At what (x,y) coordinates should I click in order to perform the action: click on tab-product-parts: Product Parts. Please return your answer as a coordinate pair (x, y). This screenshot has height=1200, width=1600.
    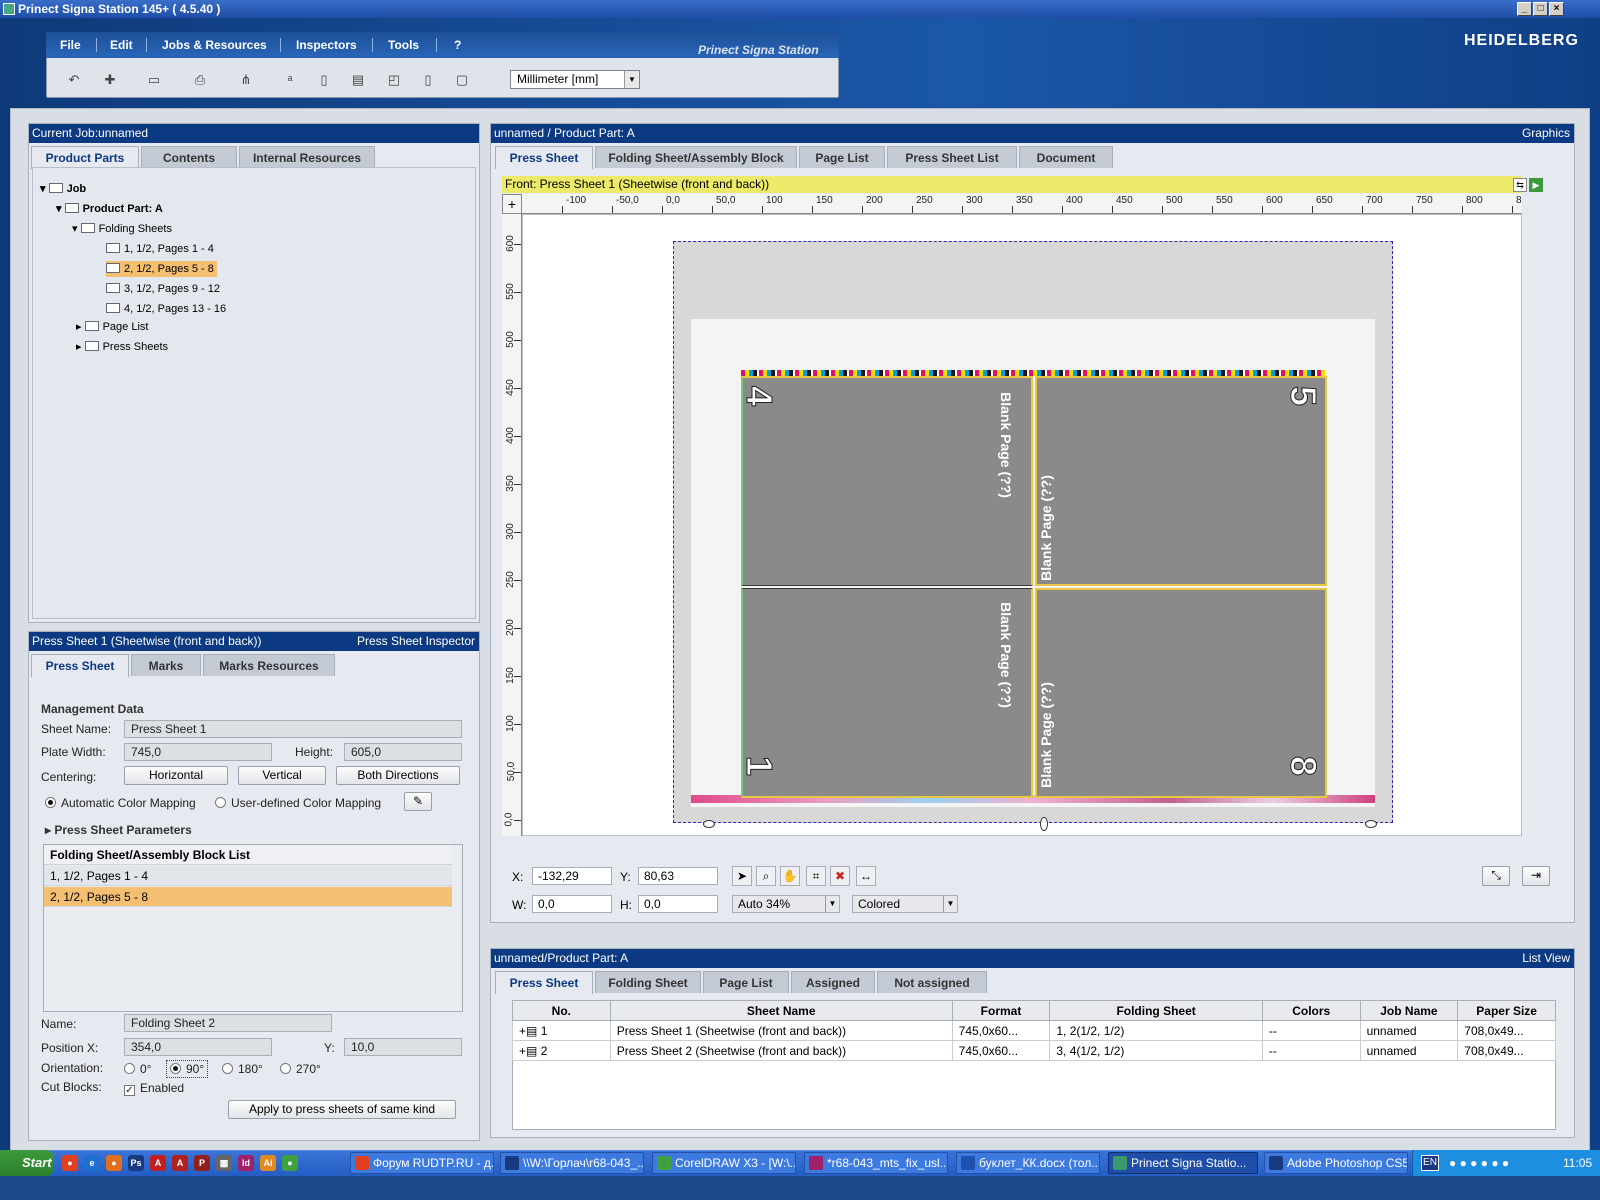
    Looking at the image, I should click on (85, 157).